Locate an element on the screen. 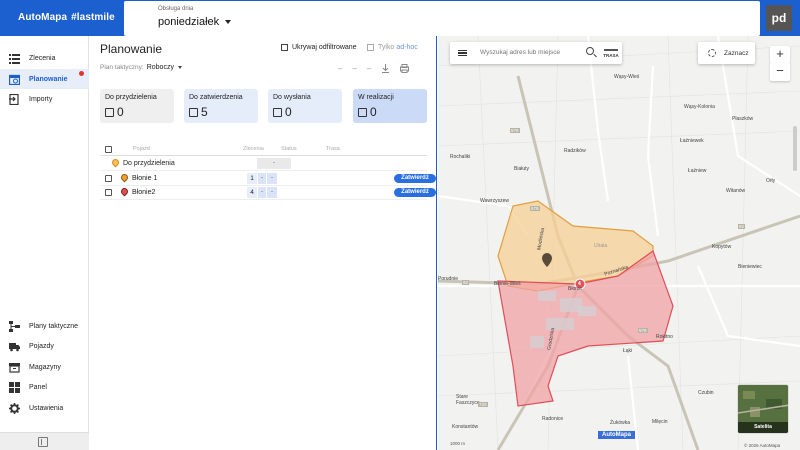 The image size is (800, 450). hide-filtered-label: Ukrywaj odfiltrowane is located at coordinates (324, 47).